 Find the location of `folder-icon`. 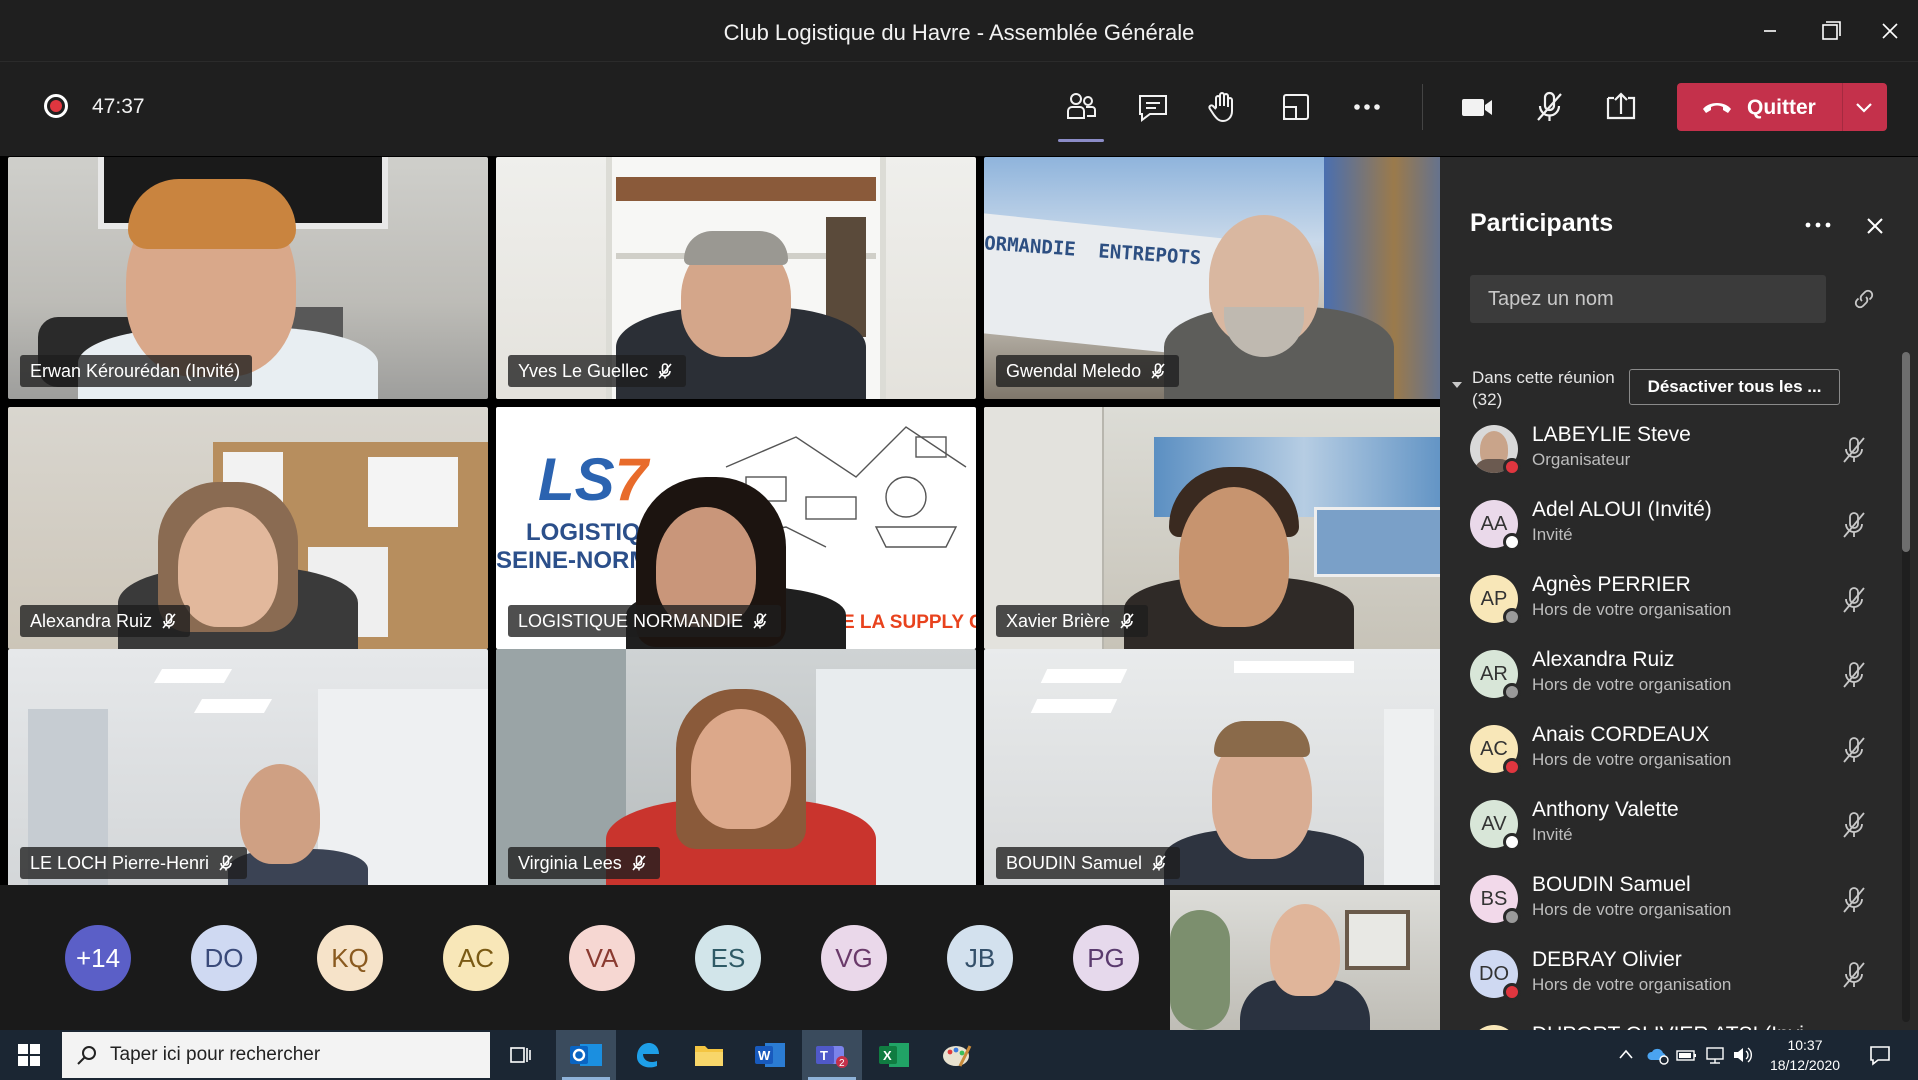

folder-icon is located at coordinates (709, 1056).